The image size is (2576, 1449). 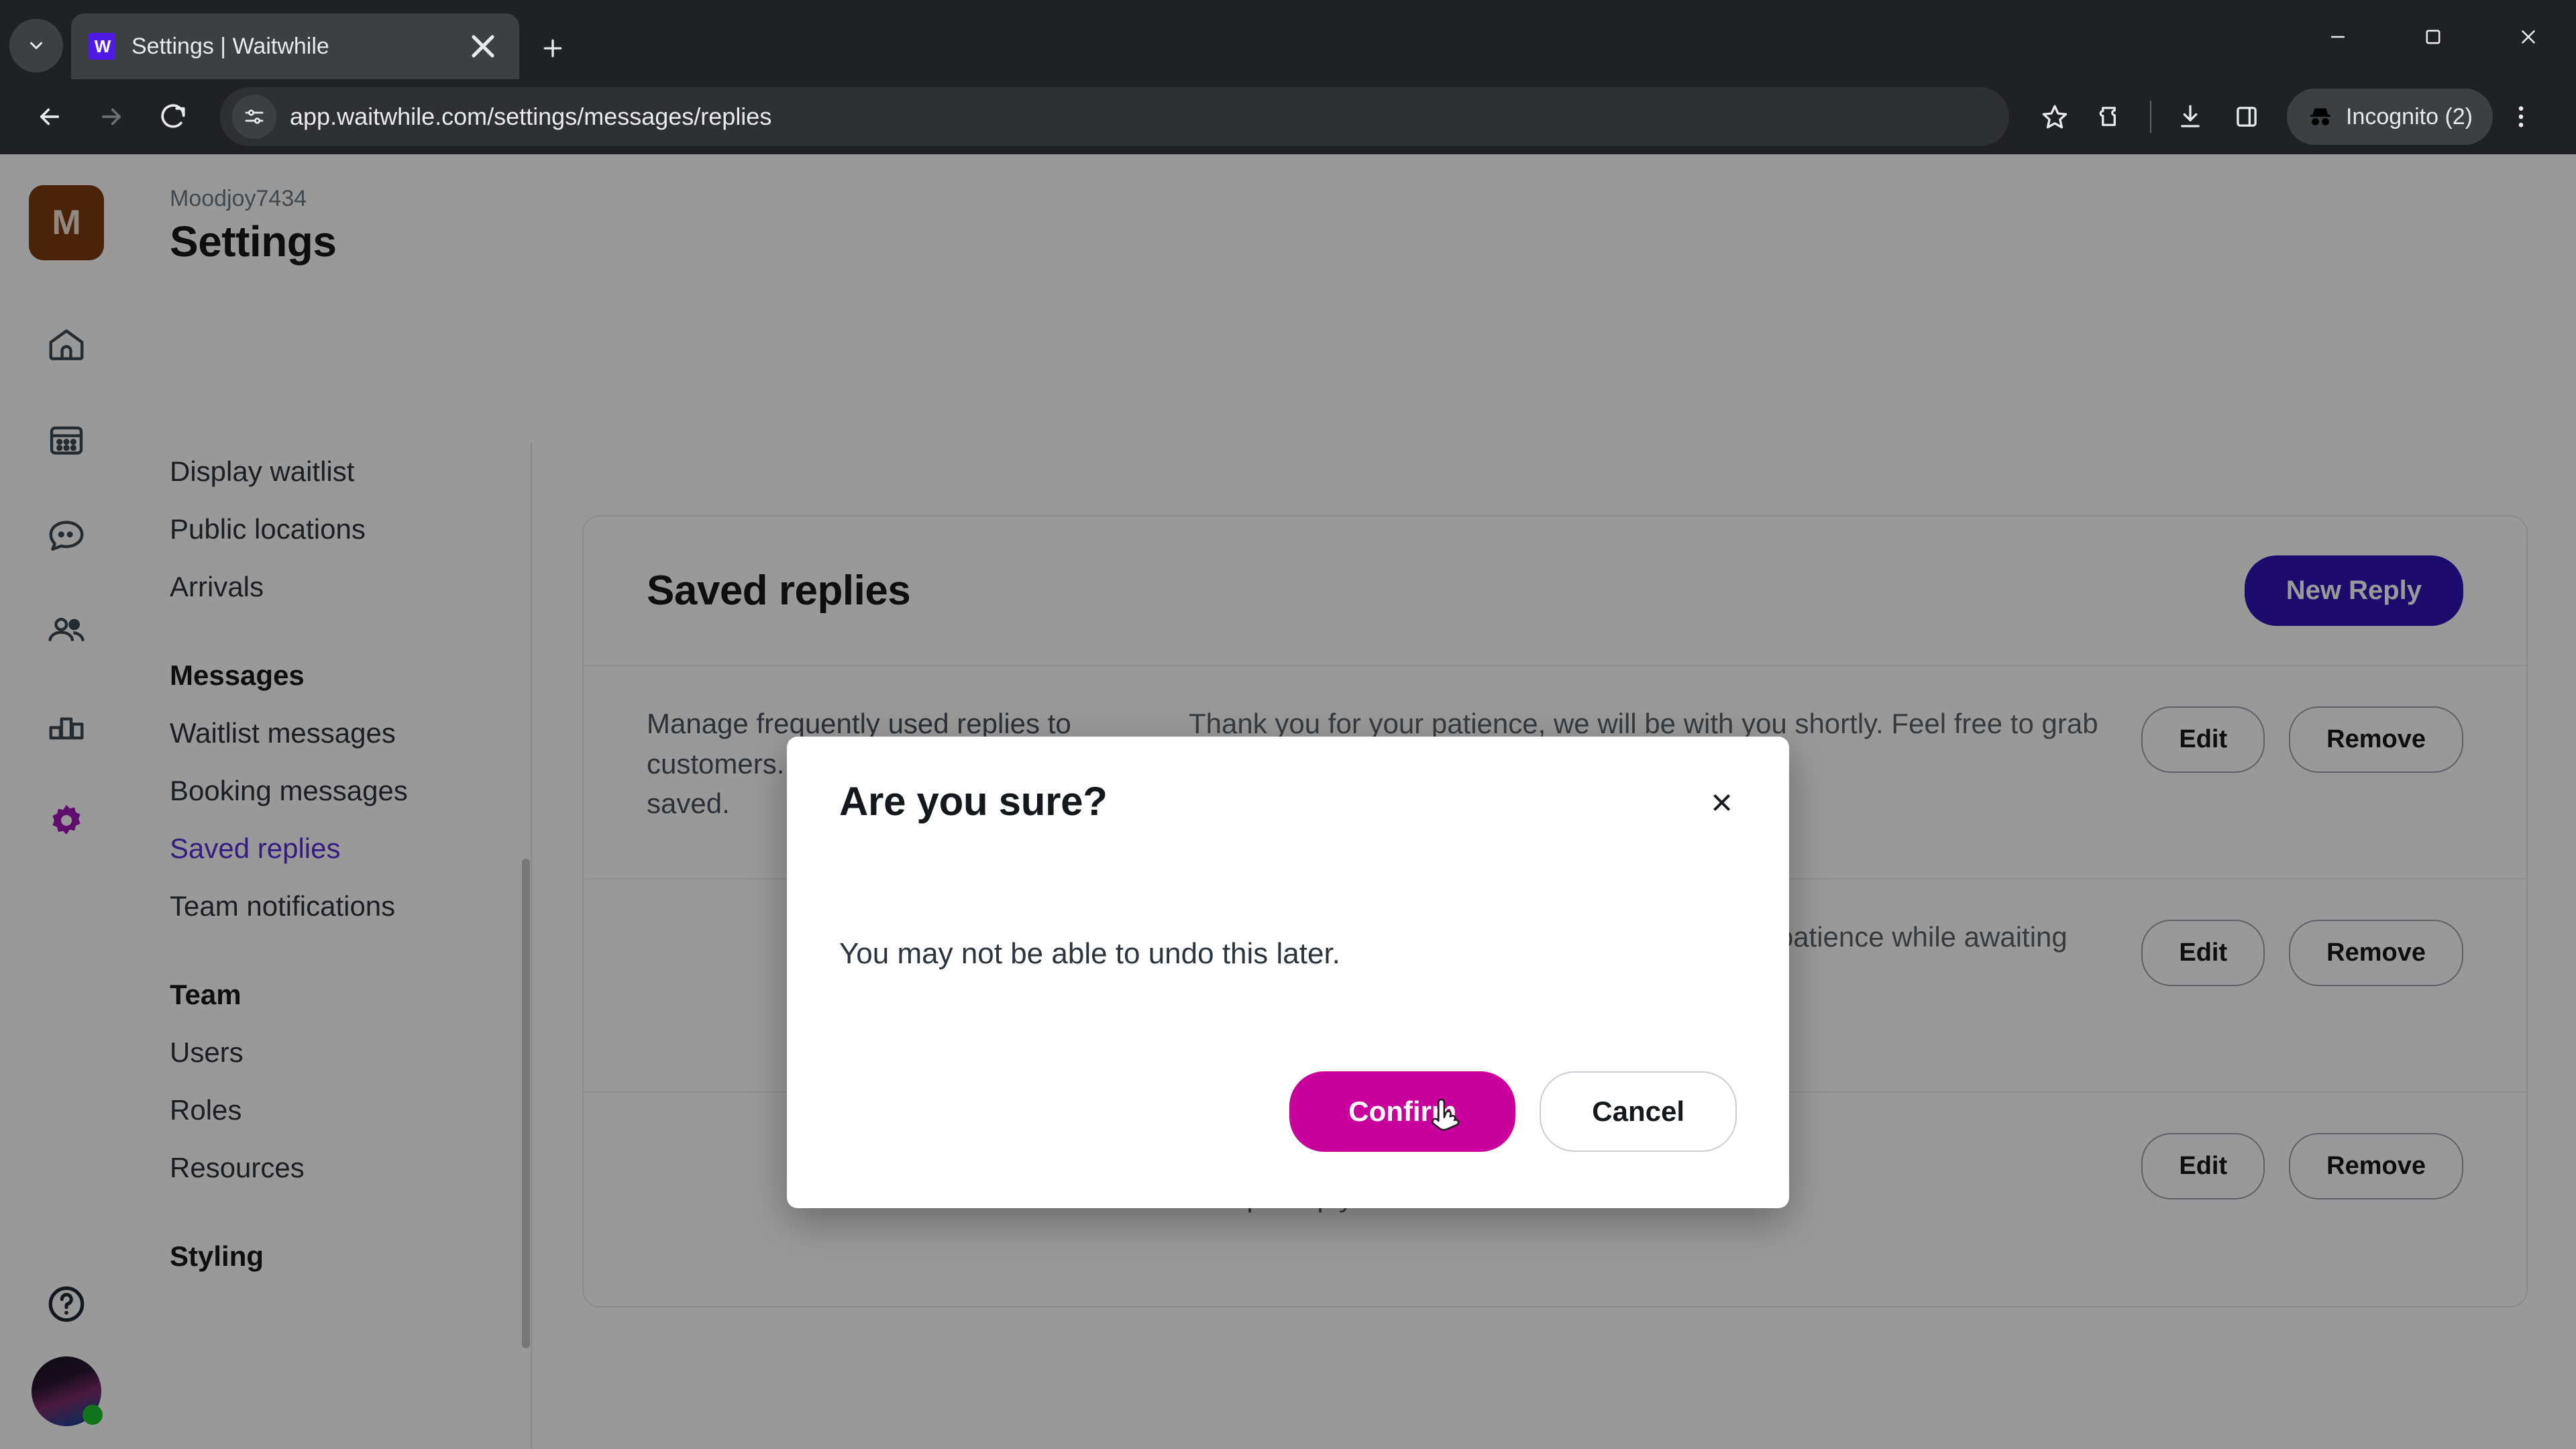 What do you see at coordinates (238, 198) in the screenshot?
I see `org-name: Moodjoy7434` at bounding box center [238, 198].